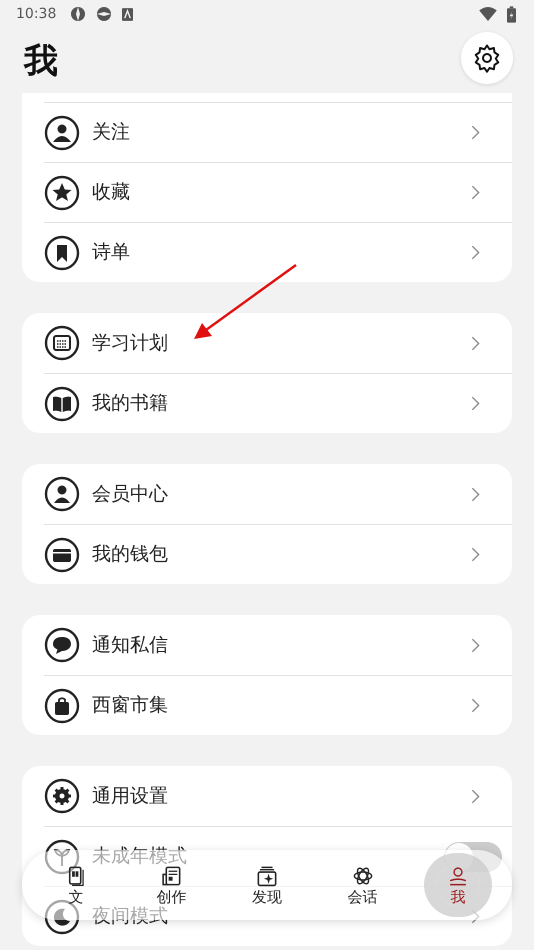 Image resolution: width=534 pixels, height=950 pixels. I want to click on book-icon, so click(62, 404).